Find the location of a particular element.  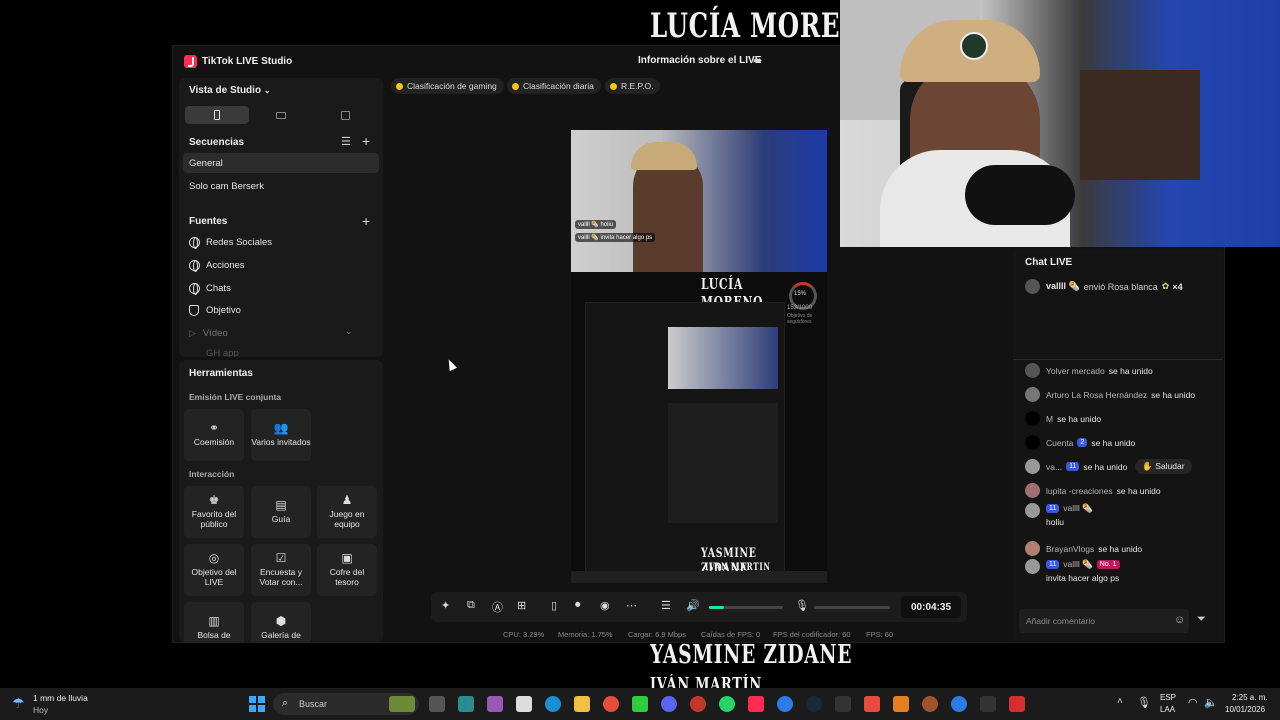

chat-row: Mse ha unido is located at coordinates (1063, 418).